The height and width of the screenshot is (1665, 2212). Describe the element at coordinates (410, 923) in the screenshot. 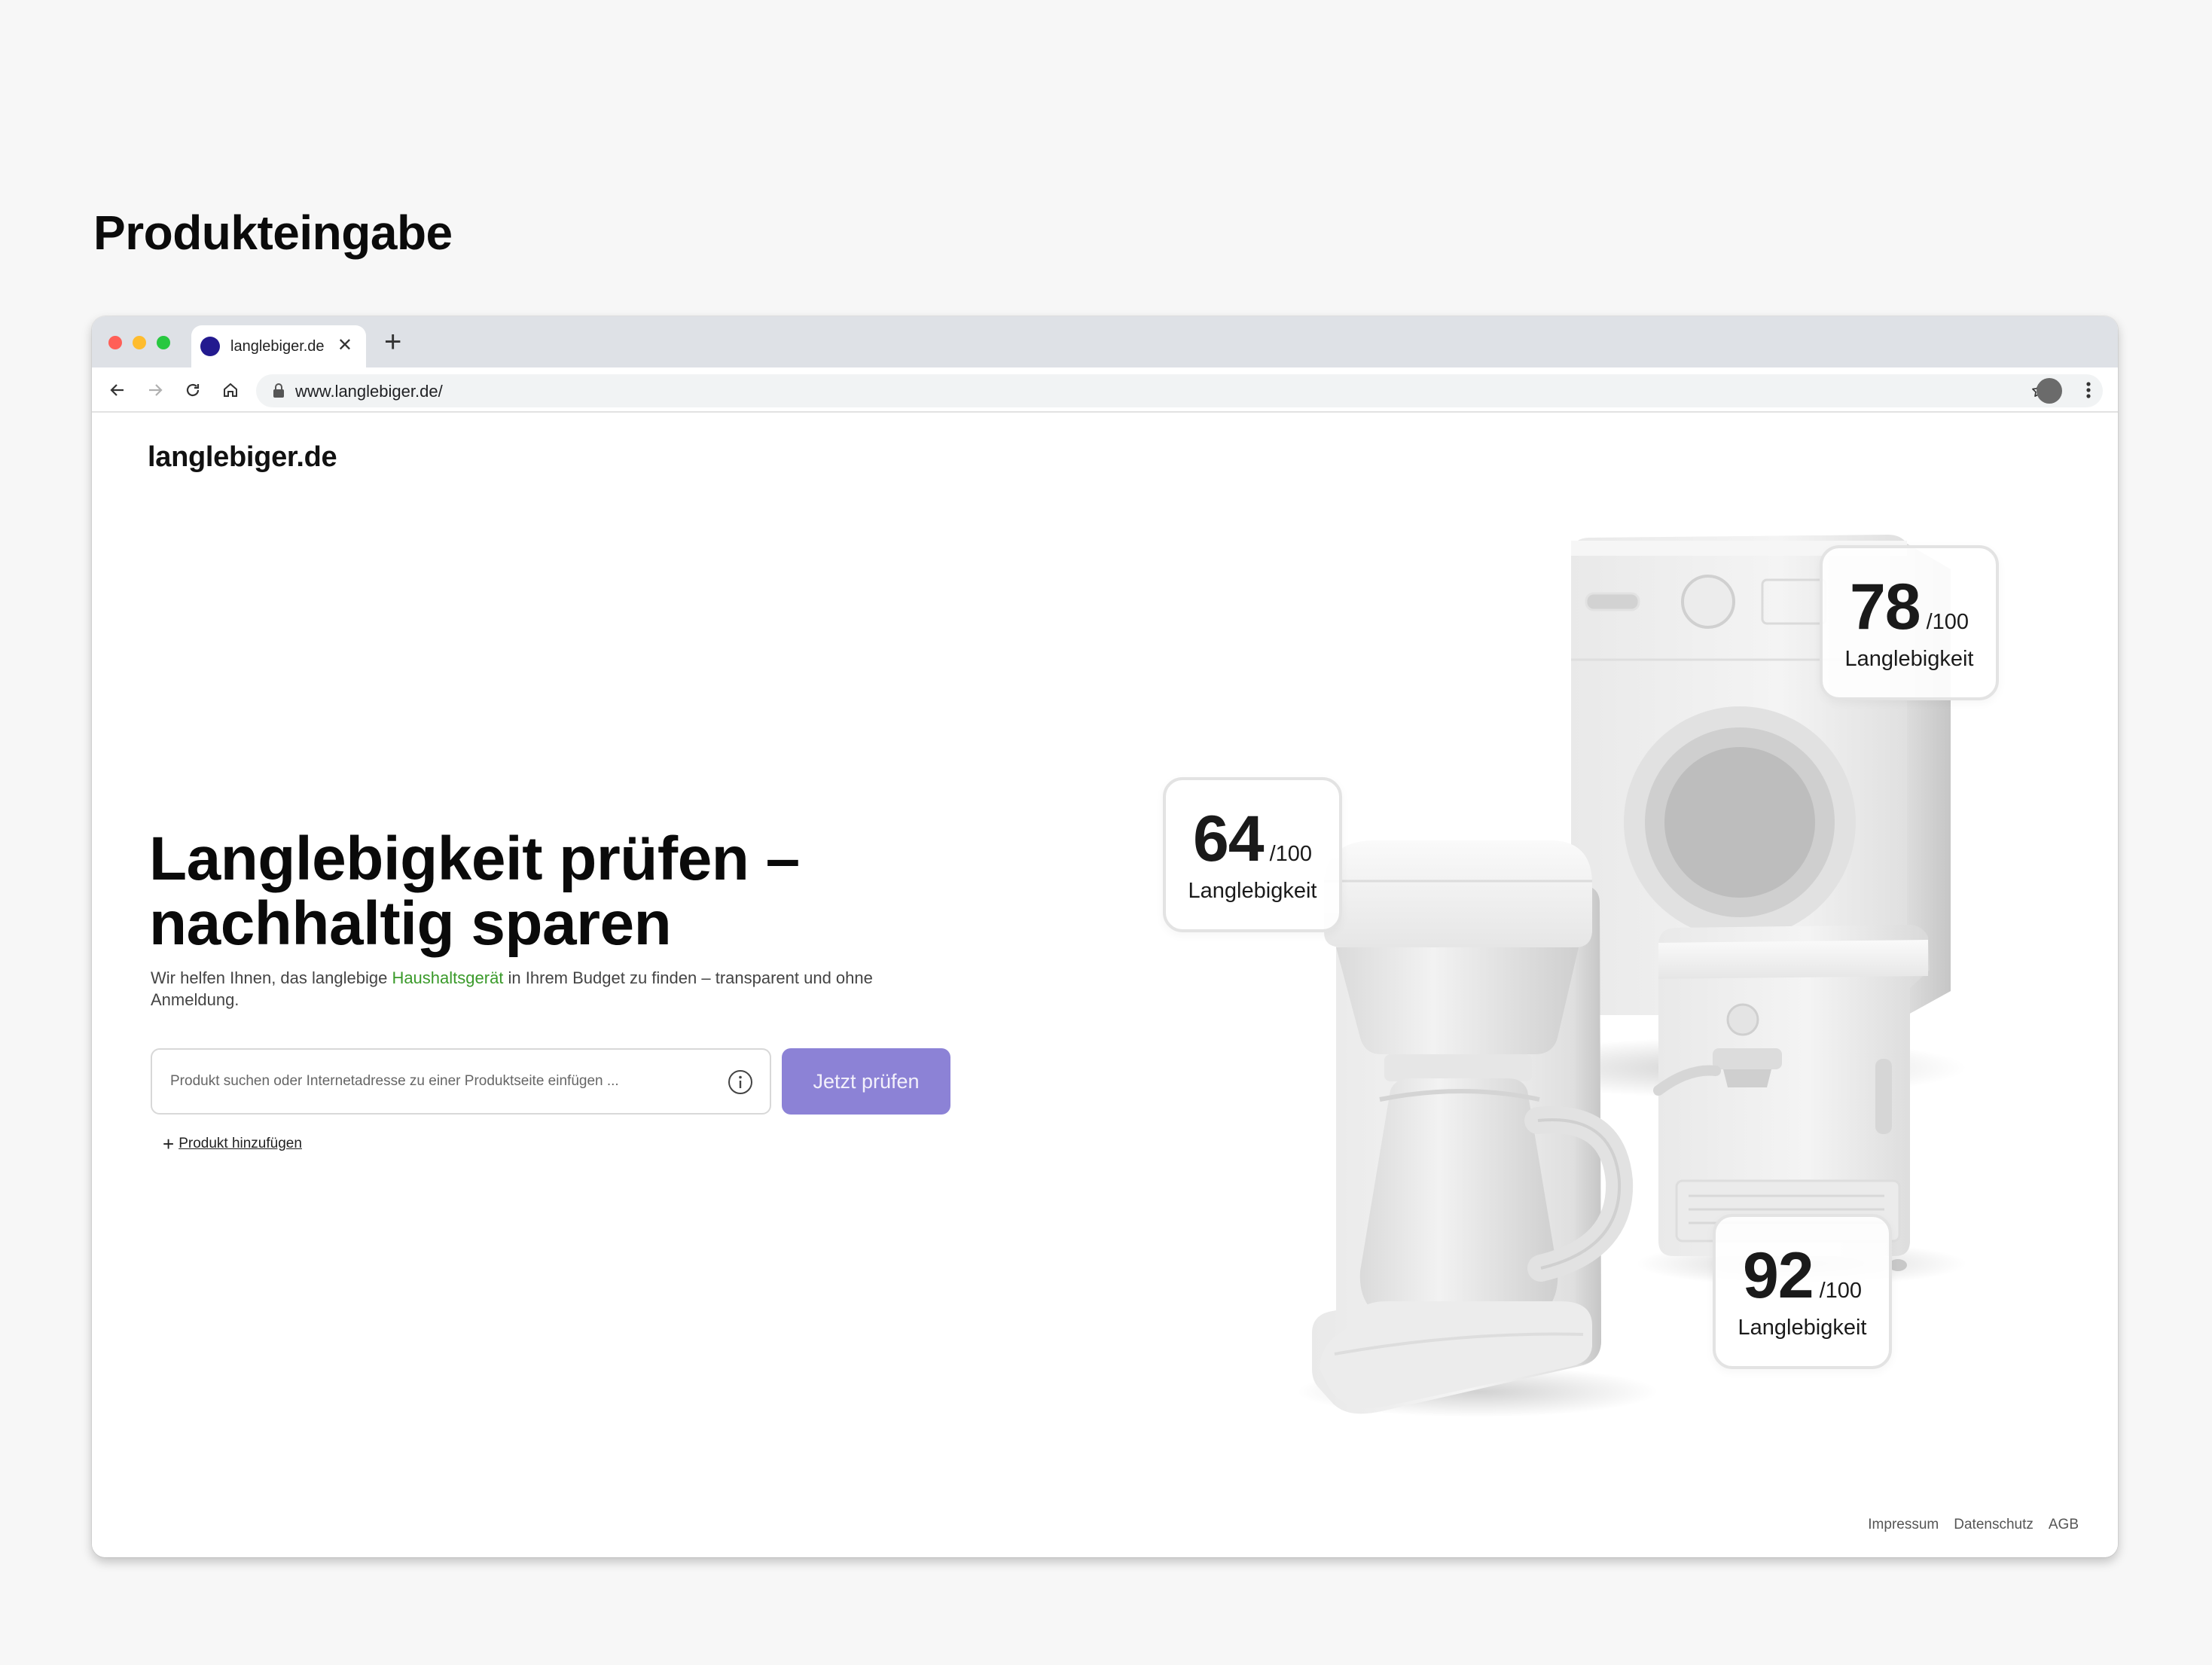

I see `hero-title-line-2: nachhaltig sparen` at that location.